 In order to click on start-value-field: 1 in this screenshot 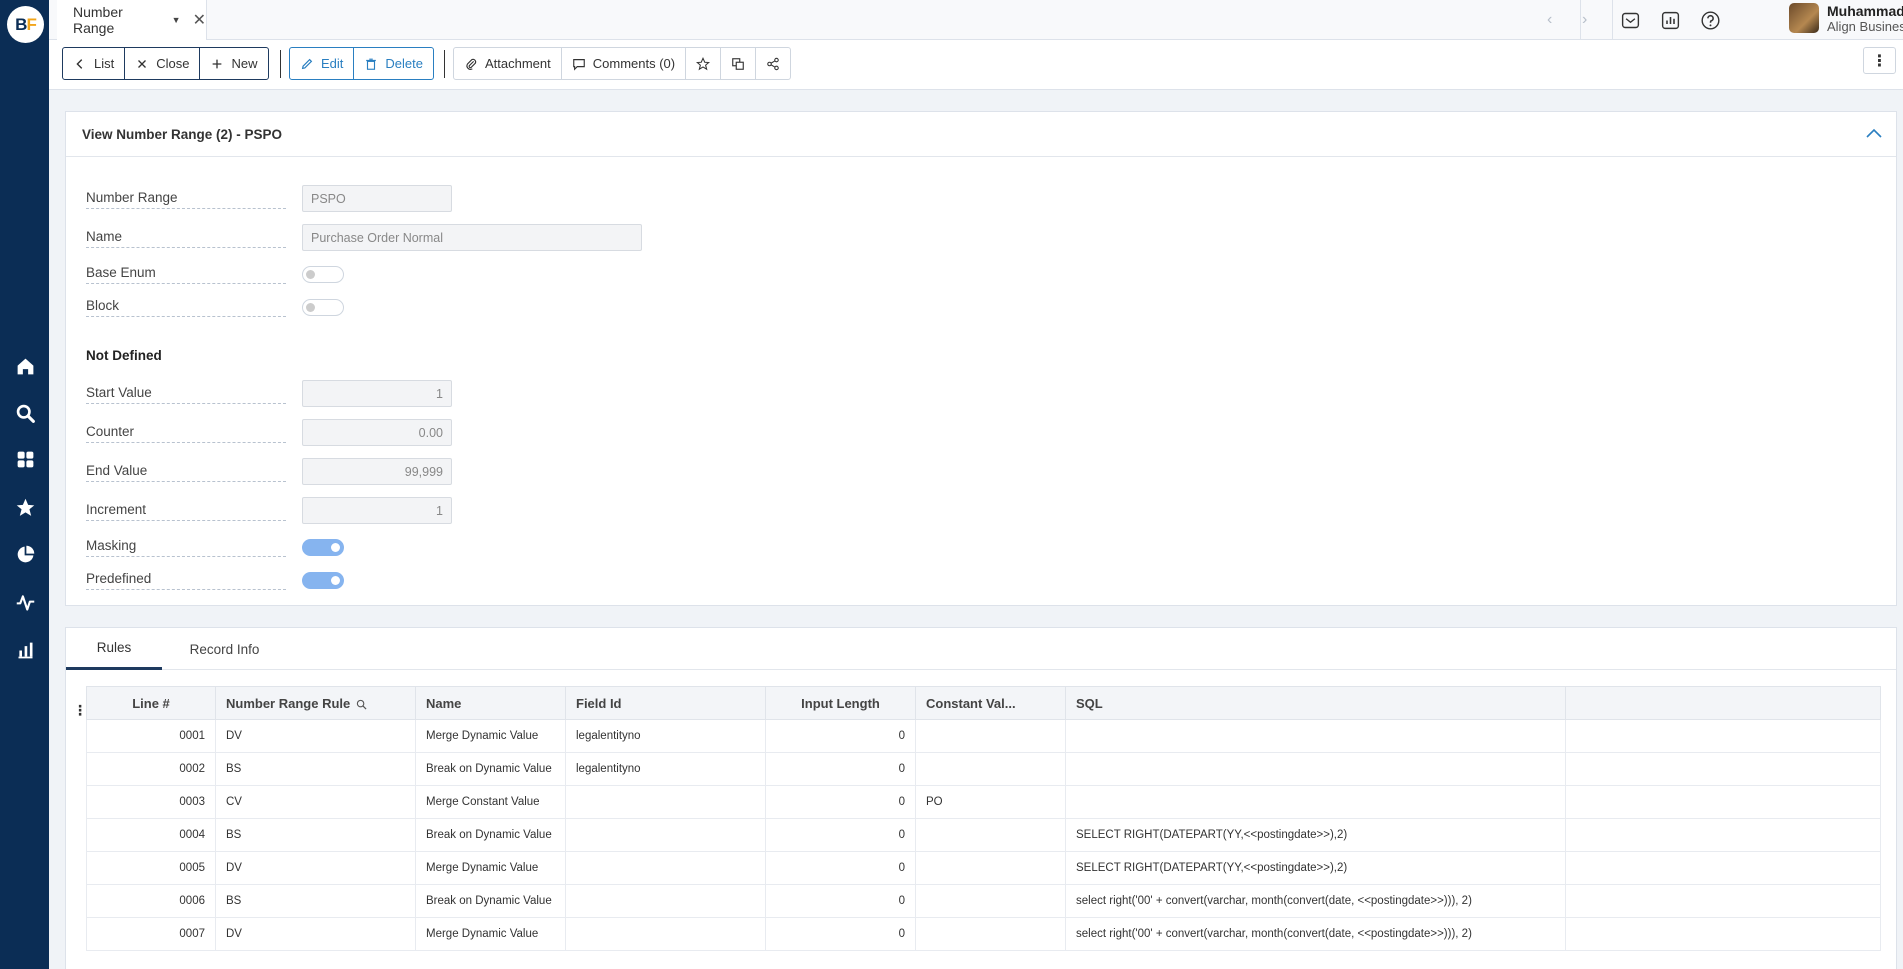, I will do `click(377, 393)`.